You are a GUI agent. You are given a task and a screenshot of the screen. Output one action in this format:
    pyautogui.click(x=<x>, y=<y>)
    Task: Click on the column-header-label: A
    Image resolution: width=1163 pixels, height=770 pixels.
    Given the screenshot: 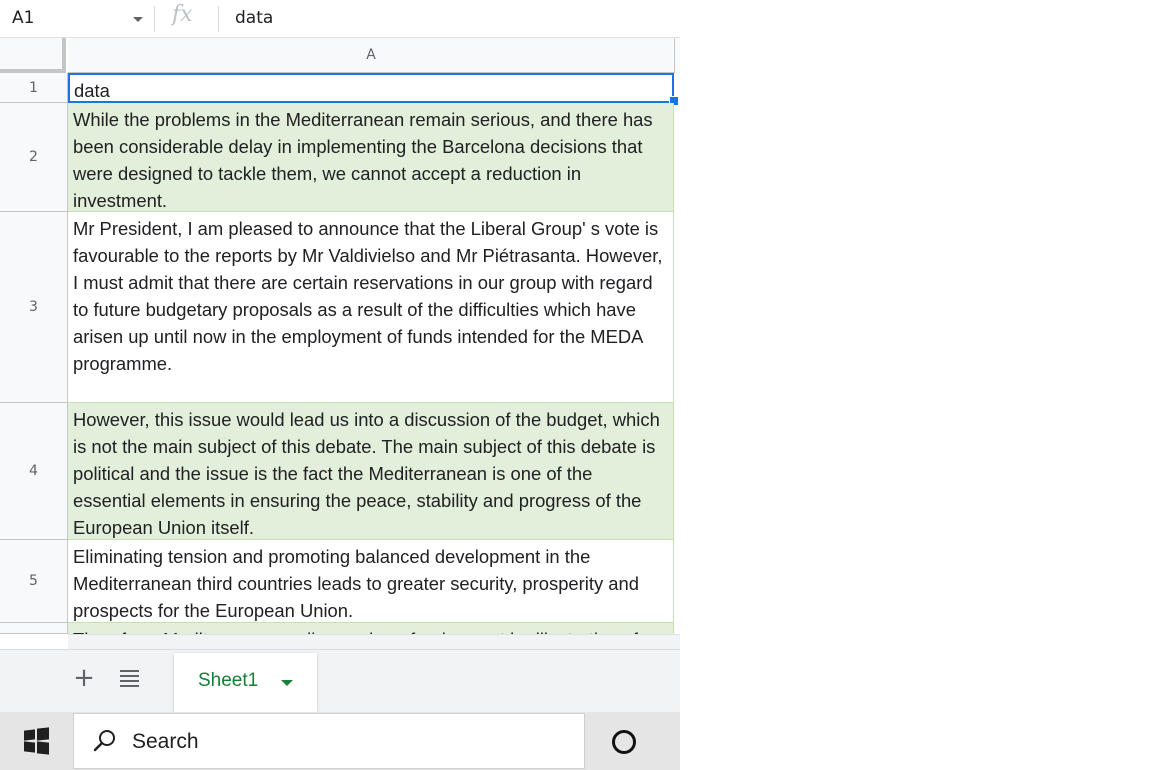 What is the action you would take?
    pyautogui.click(x=371, y=55)
    